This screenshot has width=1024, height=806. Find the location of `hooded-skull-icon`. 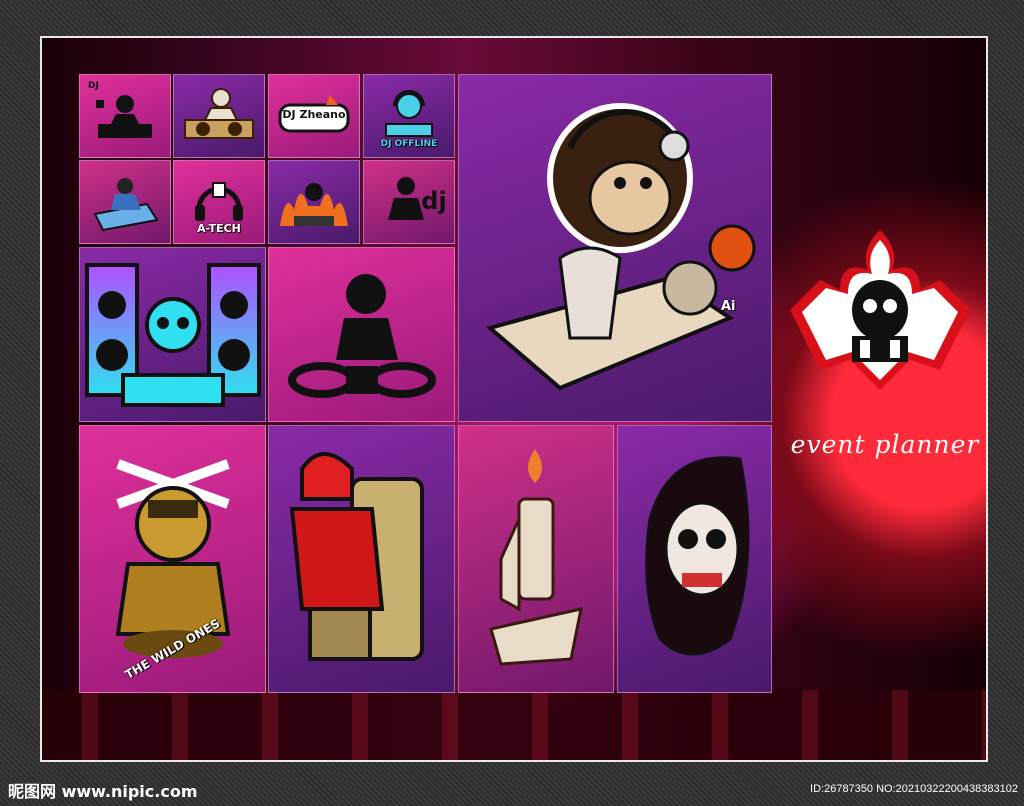

hooded-skull-icon is located at coordinates (696, 556).